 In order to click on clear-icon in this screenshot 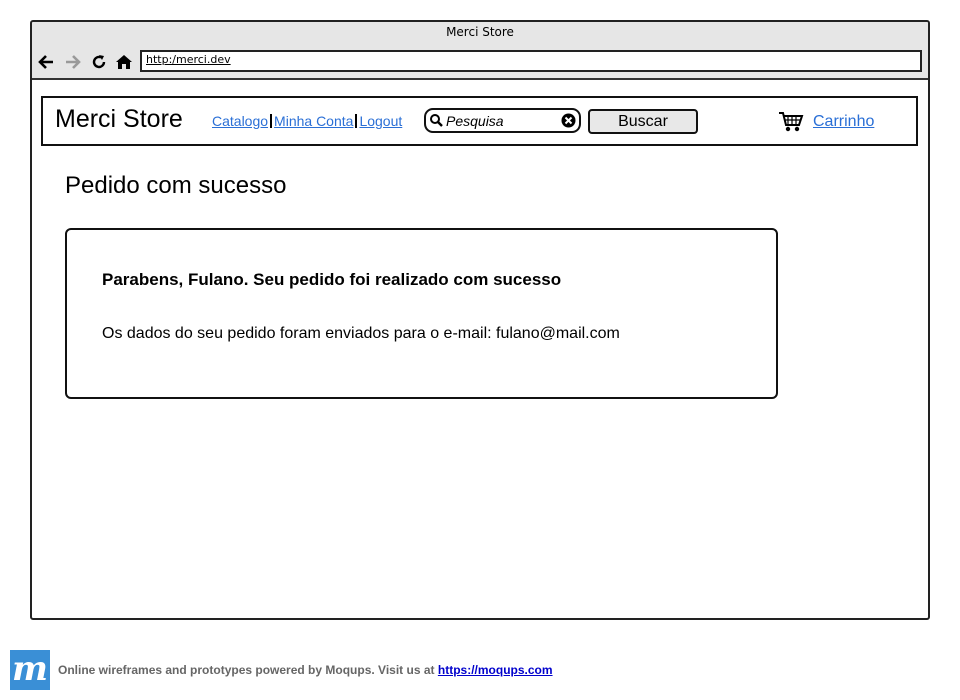, I will do `click(568, 120)`.